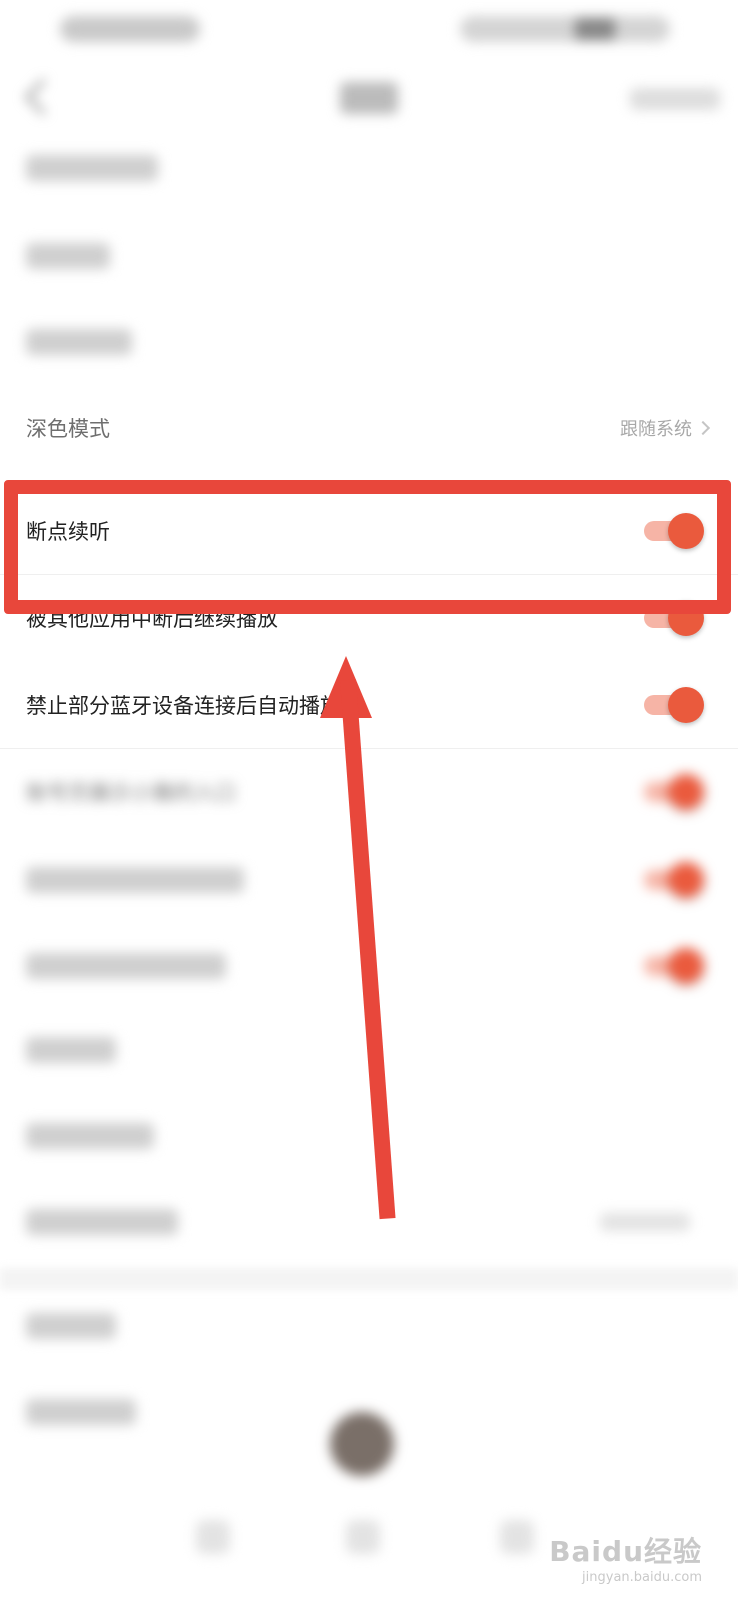 The width and height of the screenshot is (738, 1600). I want to click on watermark: Baidu经验 jingyan.baidu.com, so click(625, 1557).